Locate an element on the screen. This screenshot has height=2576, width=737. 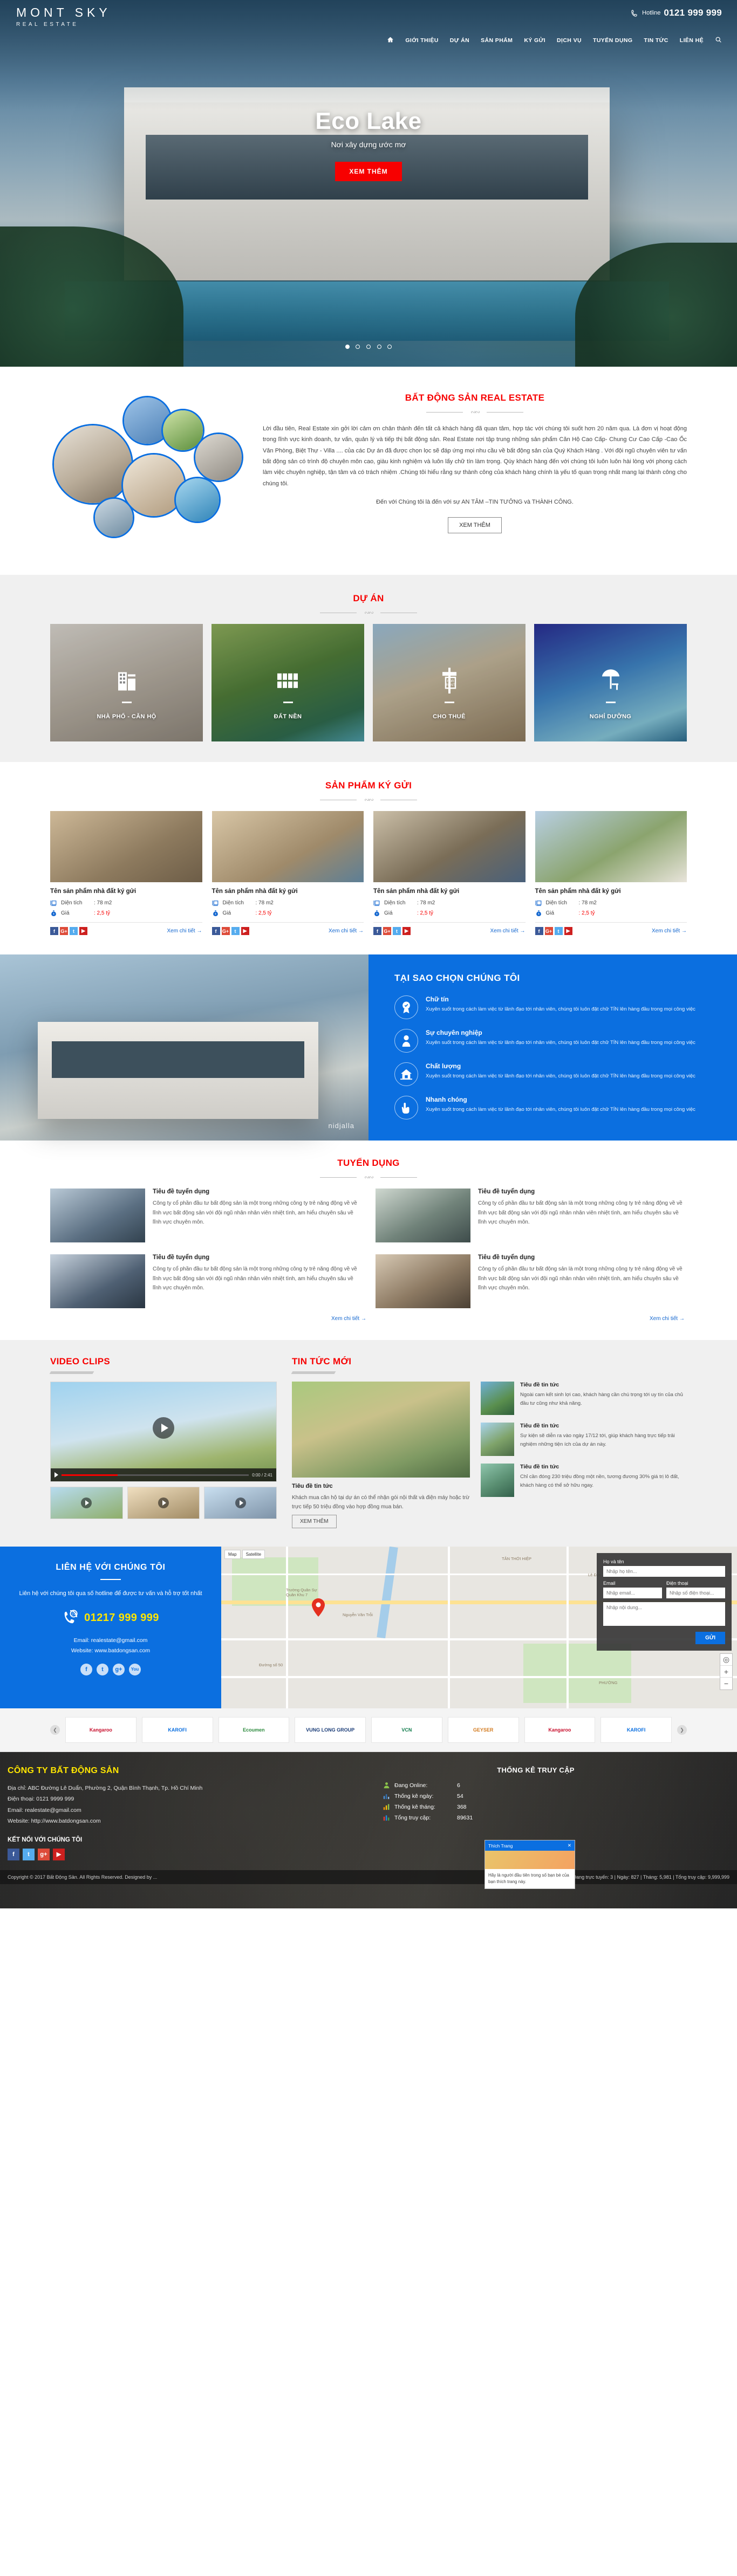
hero-cta-button: XEM THÊM is located at coordinates (368, 172).